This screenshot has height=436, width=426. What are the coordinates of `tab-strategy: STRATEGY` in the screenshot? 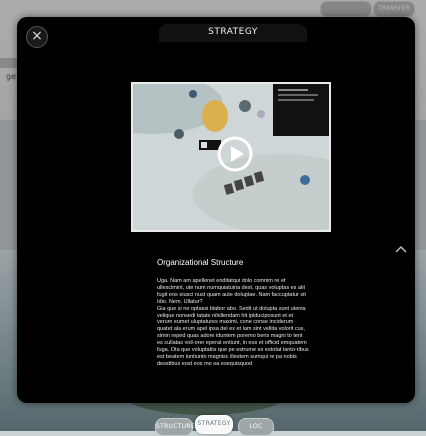 It's located at (214, 424).